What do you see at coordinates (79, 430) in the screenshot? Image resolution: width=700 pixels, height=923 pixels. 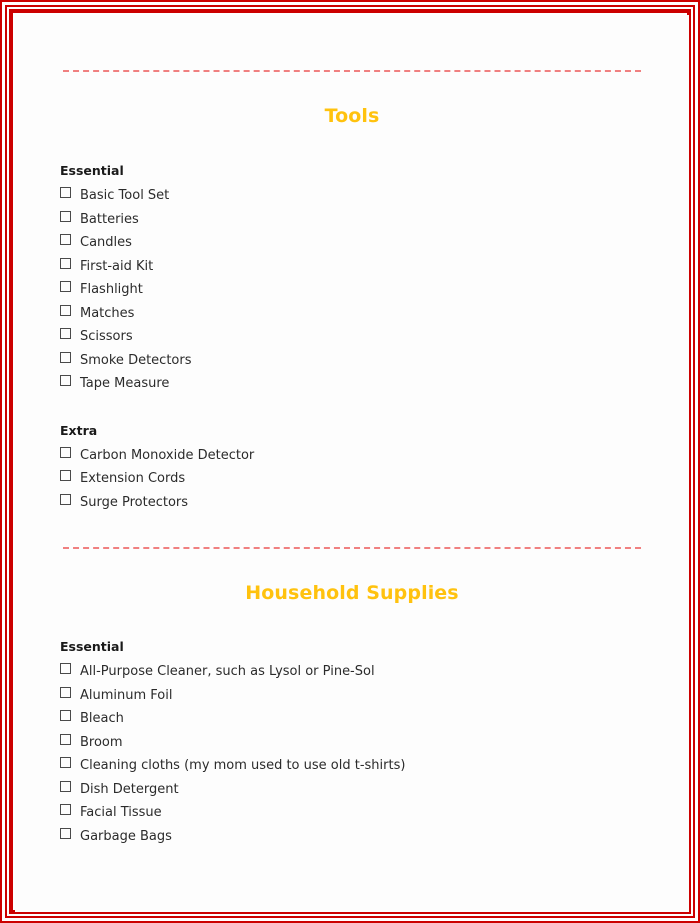 I see `group-label-extra: Extra` at bounding box center [79, 430].